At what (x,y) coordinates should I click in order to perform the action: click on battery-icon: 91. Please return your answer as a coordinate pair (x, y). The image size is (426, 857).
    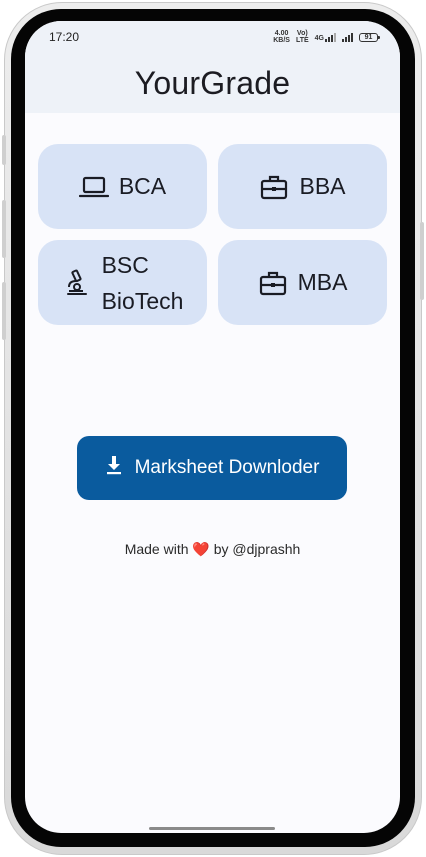
    Looking at the image, I should click on (369, 37).